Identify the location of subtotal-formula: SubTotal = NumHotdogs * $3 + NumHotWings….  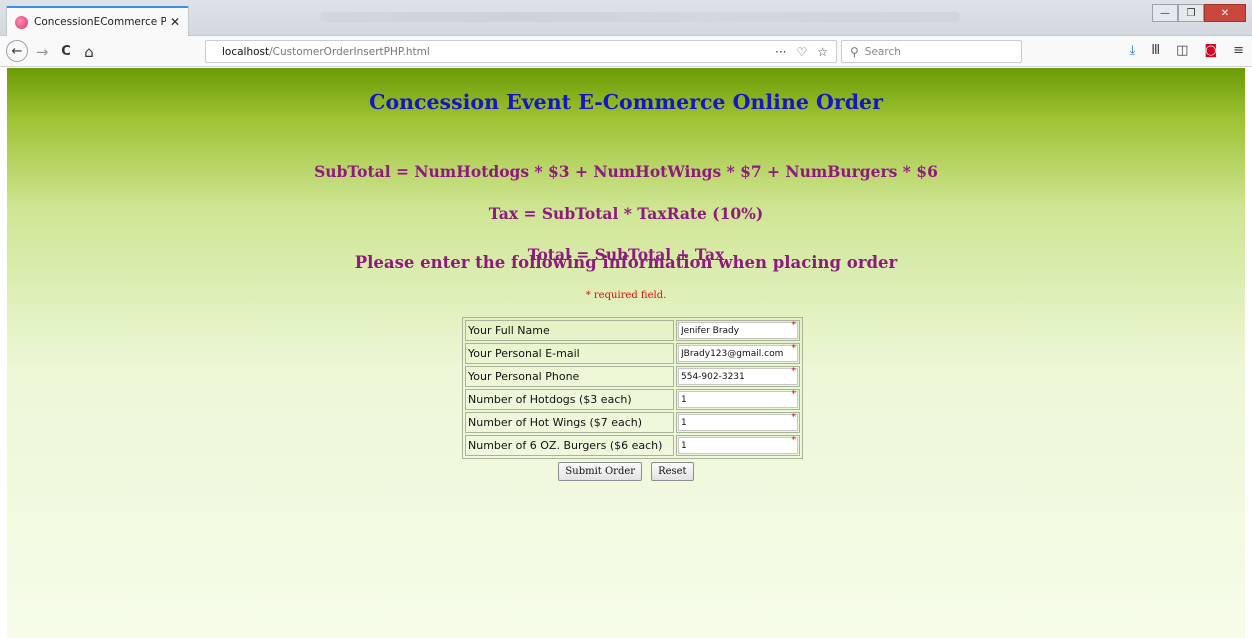
(626, 171).